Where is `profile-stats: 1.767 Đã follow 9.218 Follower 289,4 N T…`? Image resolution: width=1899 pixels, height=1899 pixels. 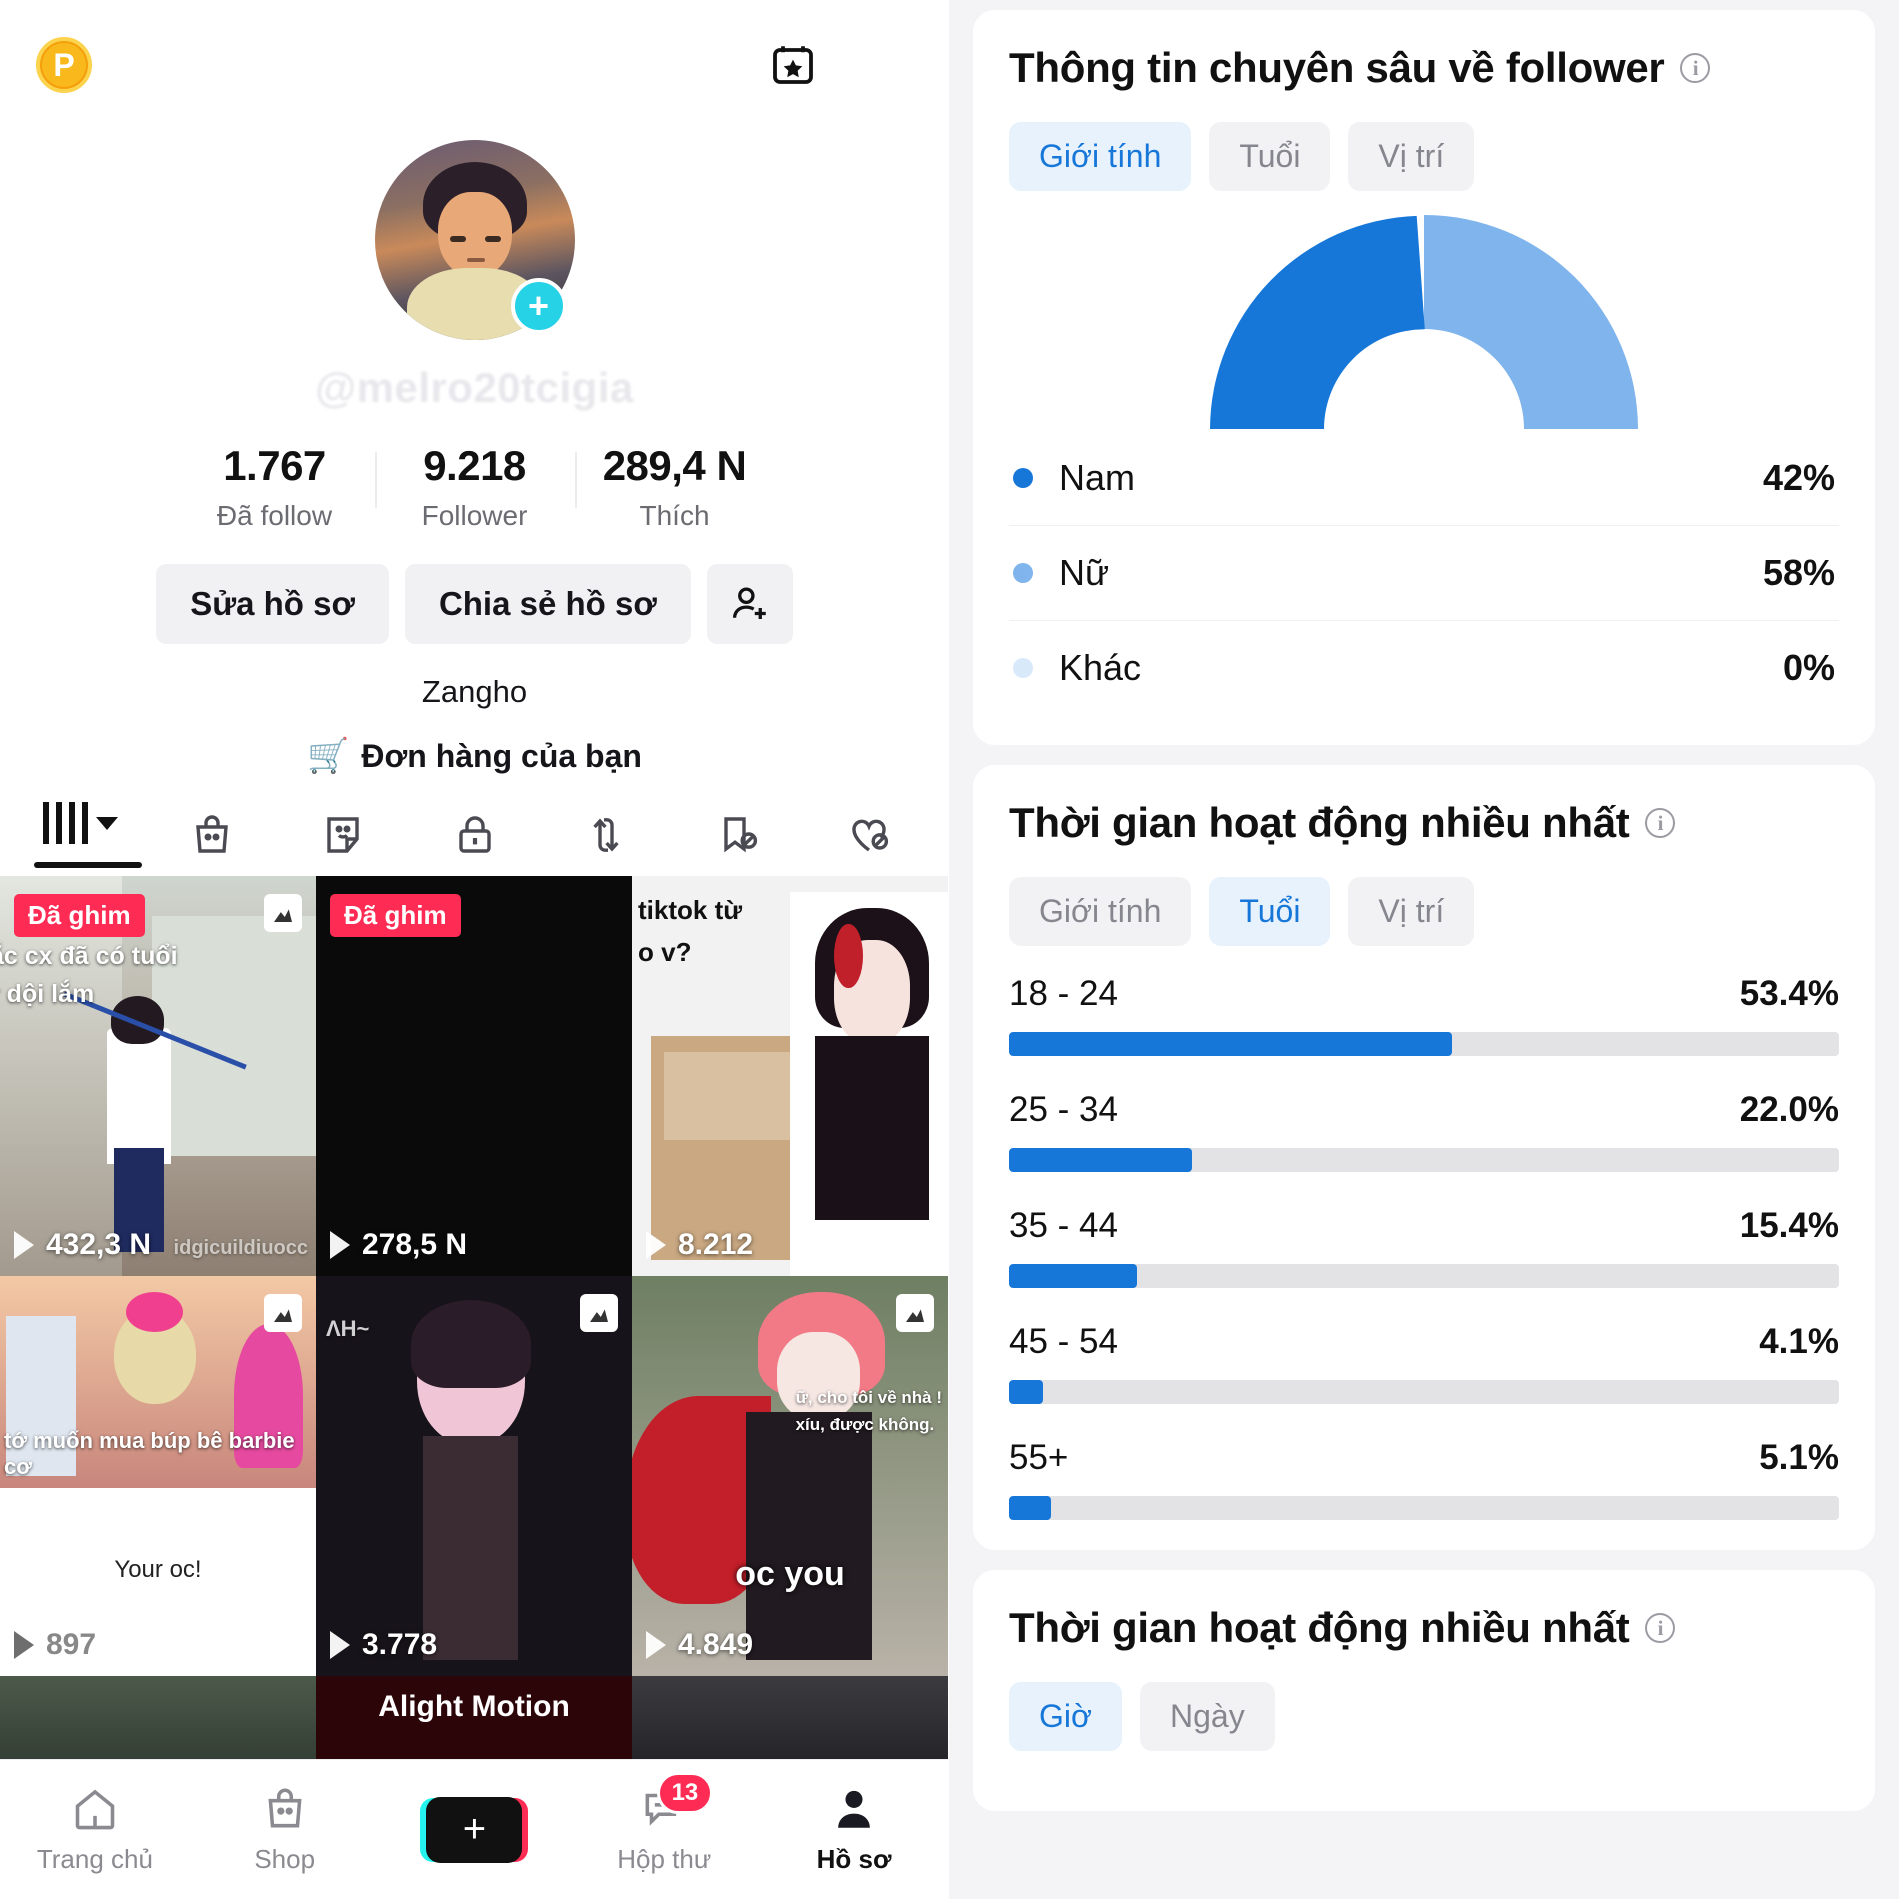
profile-stats: 1.767 Đã follow 9.218 Follower 289,4 N T… is located at coordinates (474, 487).